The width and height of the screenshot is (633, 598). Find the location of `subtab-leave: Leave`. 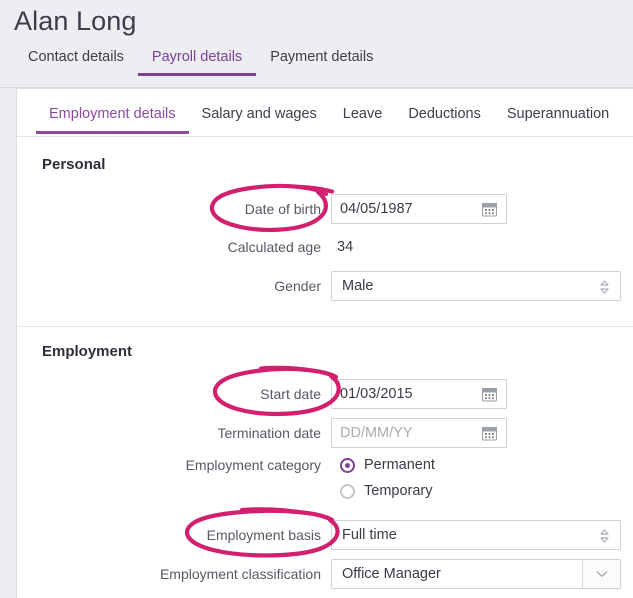

subtab-leave: Leave is located at coordinates (363, 119).